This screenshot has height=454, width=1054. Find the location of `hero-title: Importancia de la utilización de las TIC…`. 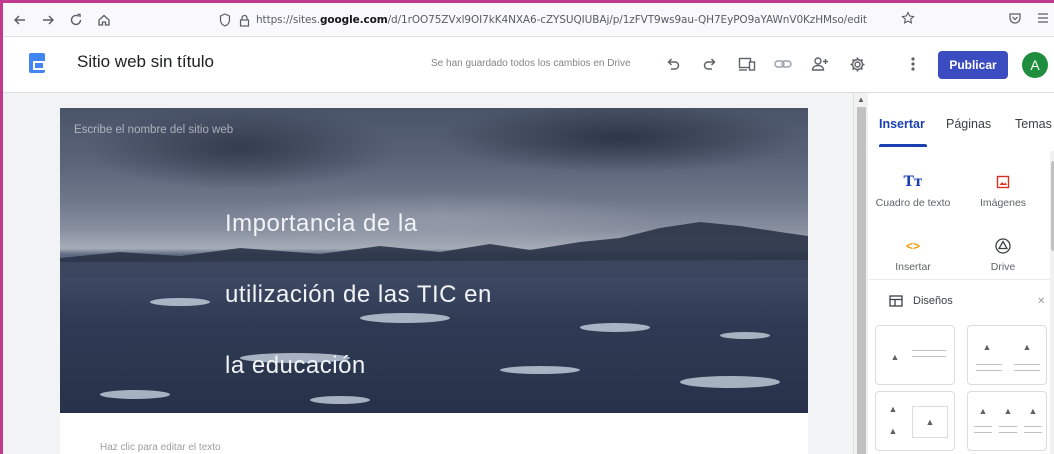

hero-title: Importancia de la utilización de las TIC… is located at coordinates (385, 294).